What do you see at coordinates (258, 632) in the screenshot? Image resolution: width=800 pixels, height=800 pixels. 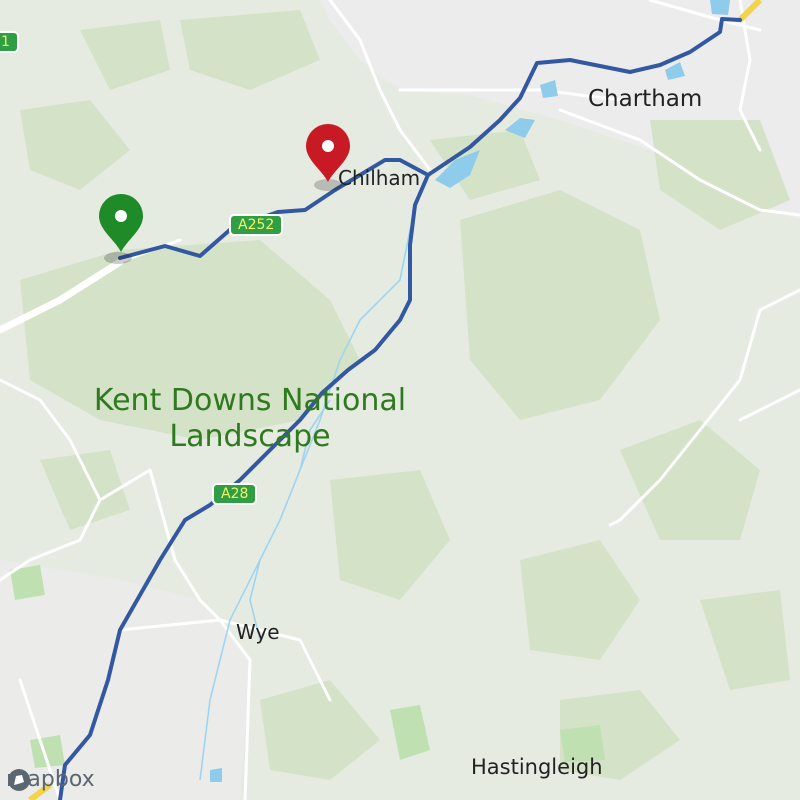 I see `place-label-wye: Wye` at bounding box center [258, 632].